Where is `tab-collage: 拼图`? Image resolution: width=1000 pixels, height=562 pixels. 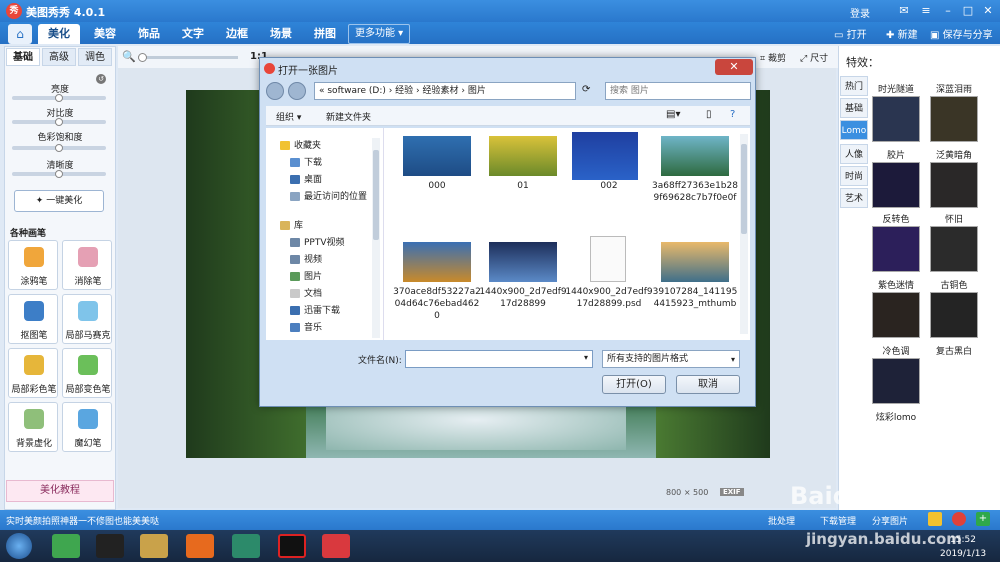 tab-collage: 拼图 is located at coordinates (325, 34).